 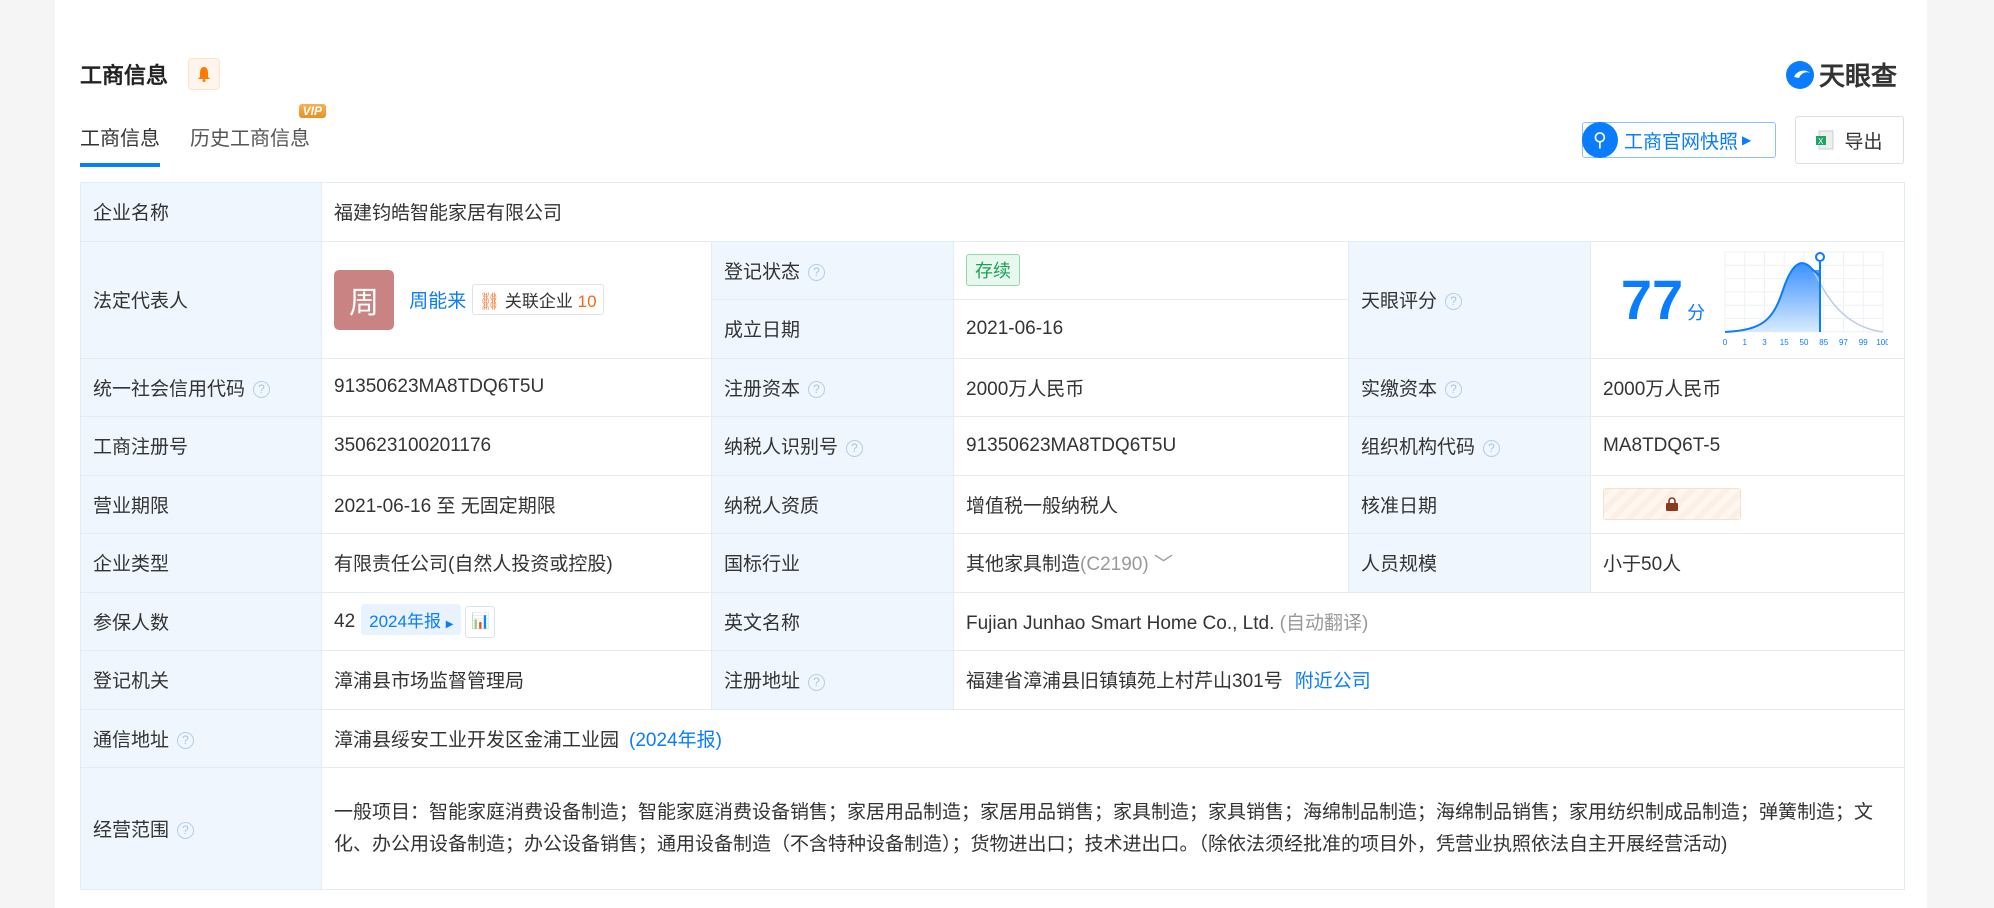 I want to click on logo-text: 天眼查, so click(x=1858, y=76).